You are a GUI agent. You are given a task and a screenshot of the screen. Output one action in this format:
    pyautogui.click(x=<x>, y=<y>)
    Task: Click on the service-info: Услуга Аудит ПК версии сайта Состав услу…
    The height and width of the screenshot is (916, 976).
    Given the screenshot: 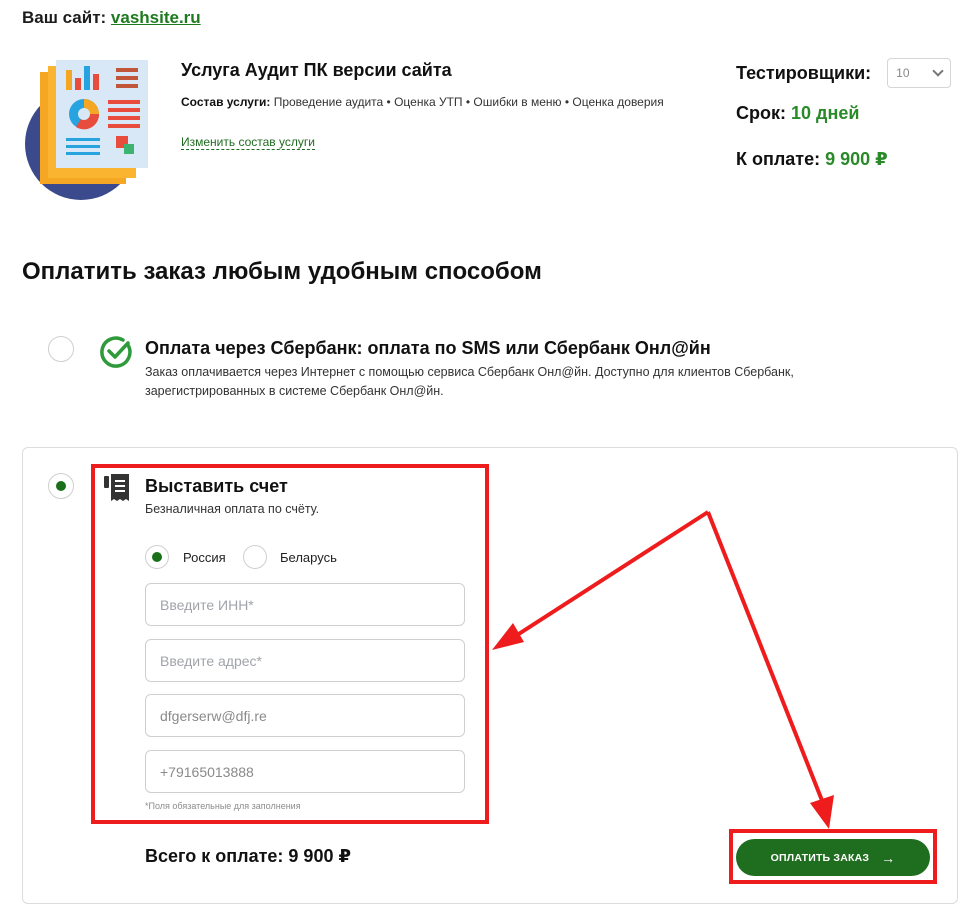 What is the action you would take?
    pyautogui.click(x=451, y=105)
    